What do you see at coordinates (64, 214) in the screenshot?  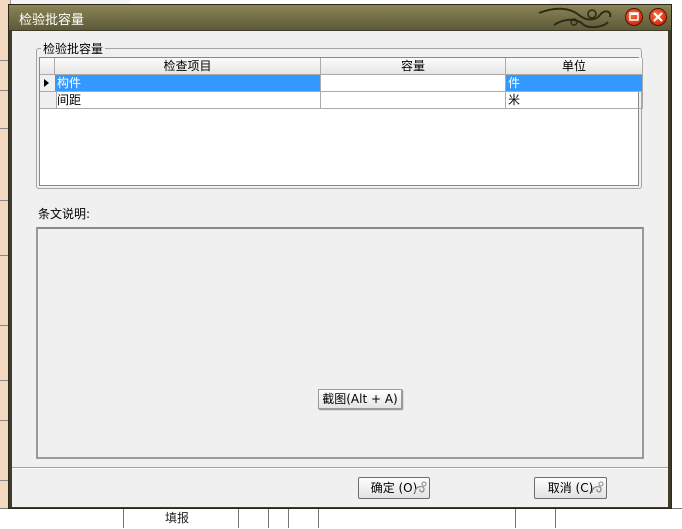 I see `description-label: 条文说明:` at bounding box center [64, 214].